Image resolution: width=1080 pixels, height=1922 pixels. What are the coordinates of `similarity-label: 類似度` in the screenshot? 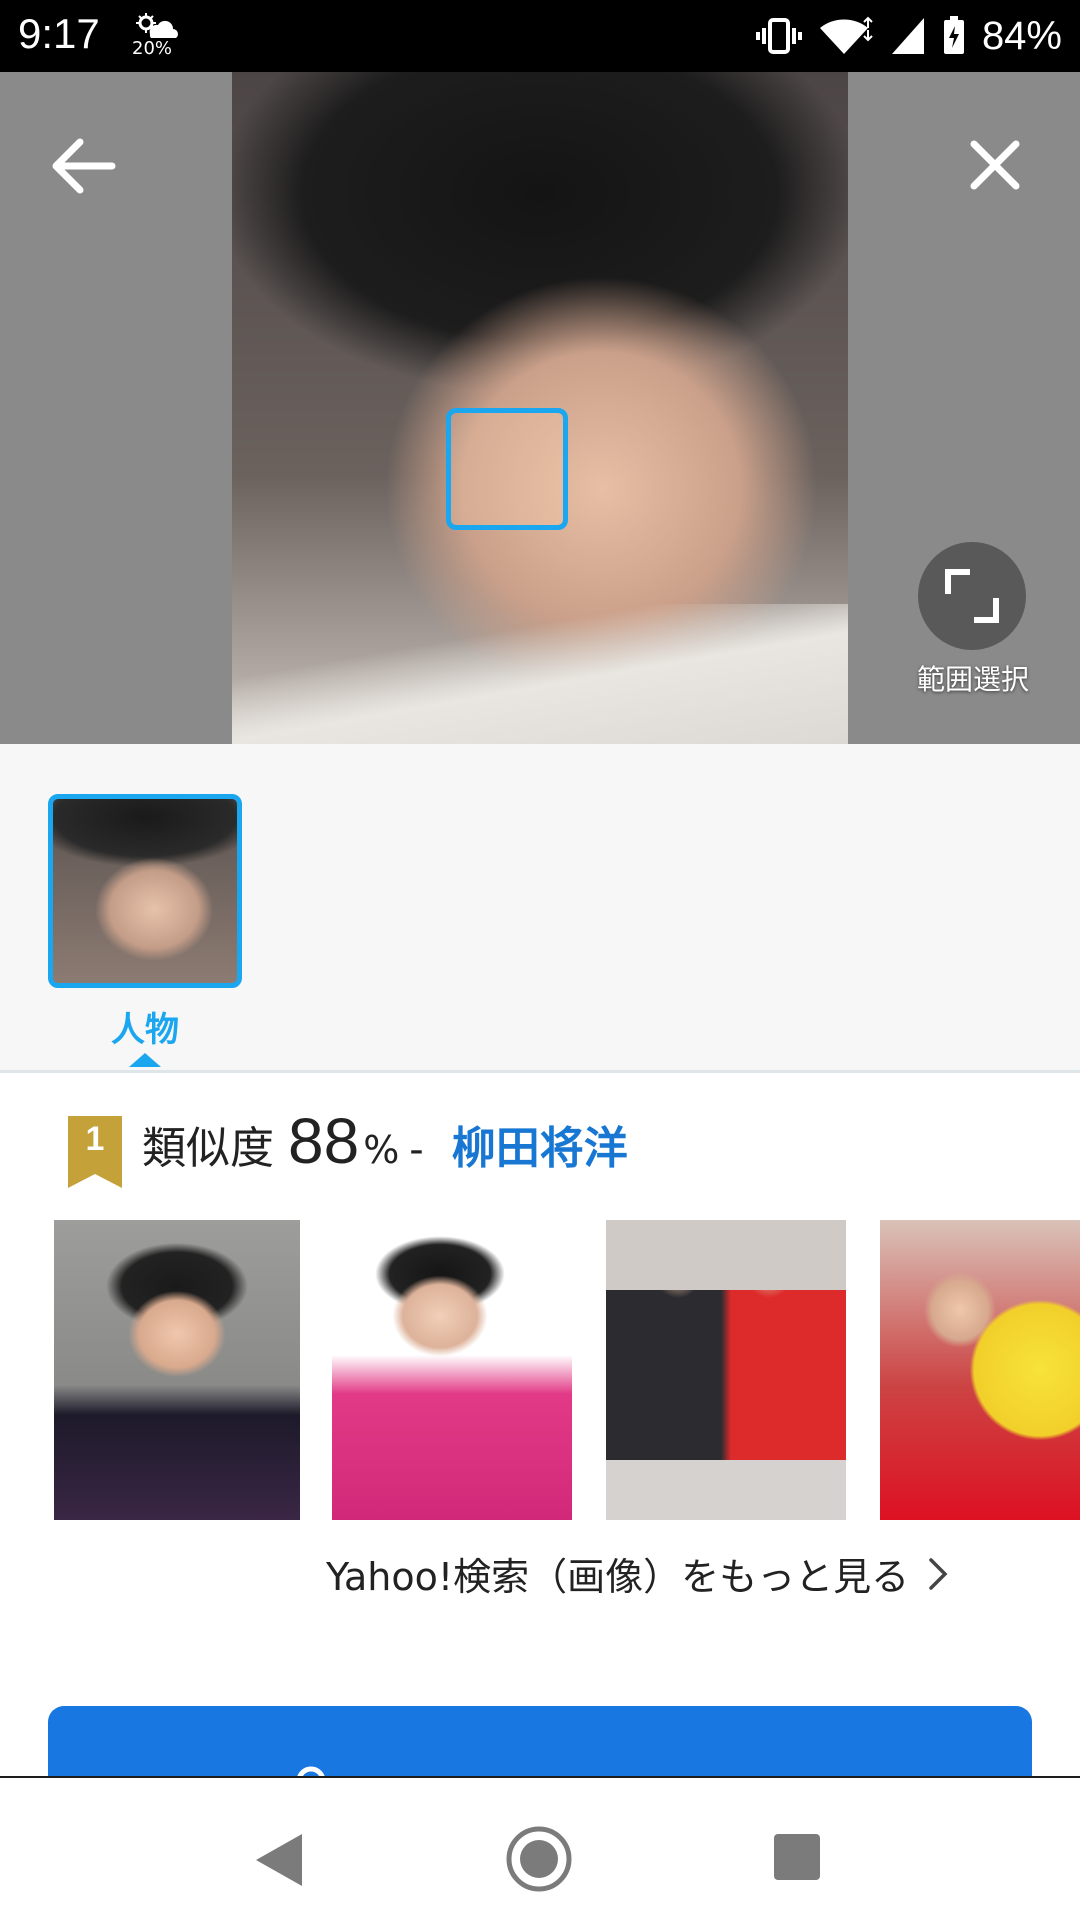 It's located at (208, 1148).